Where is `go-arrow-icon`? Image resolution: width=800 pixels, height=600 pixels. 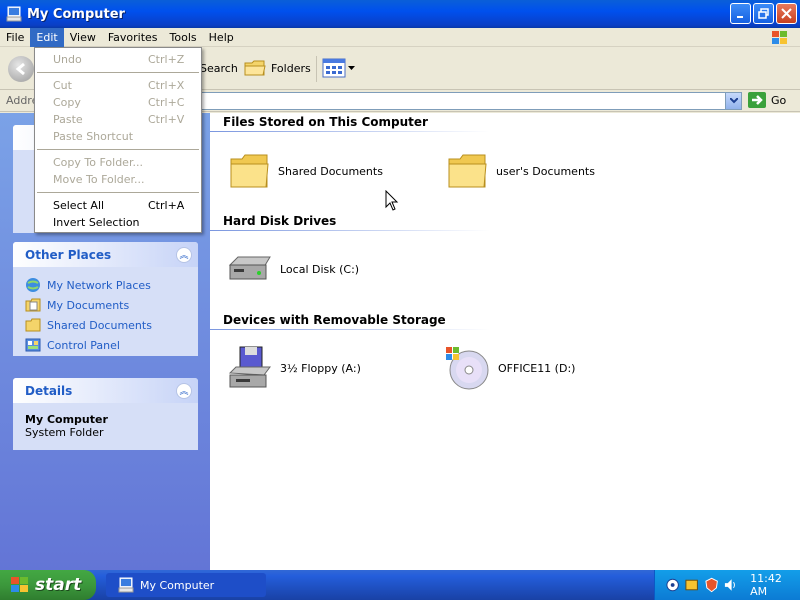 go-arrow-icon is located at coordinates (757, 100).